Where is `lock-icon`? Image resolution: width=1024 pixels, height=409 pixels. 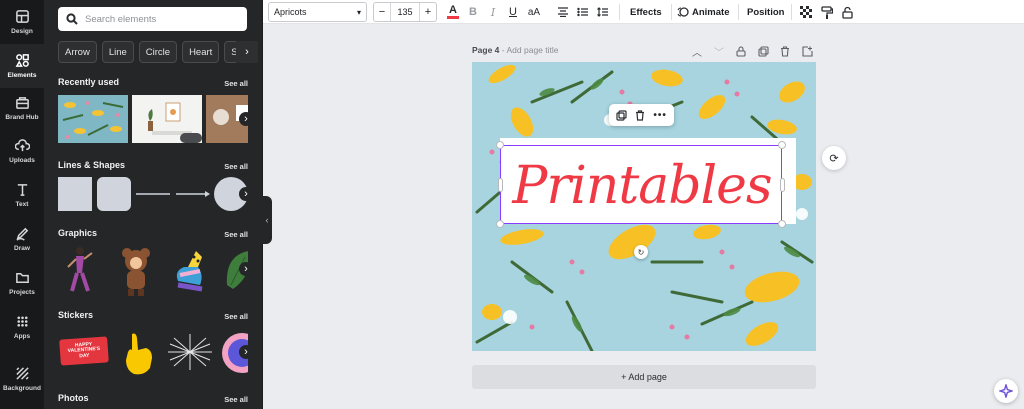 lock-icon is located at coordinates (847, 12).